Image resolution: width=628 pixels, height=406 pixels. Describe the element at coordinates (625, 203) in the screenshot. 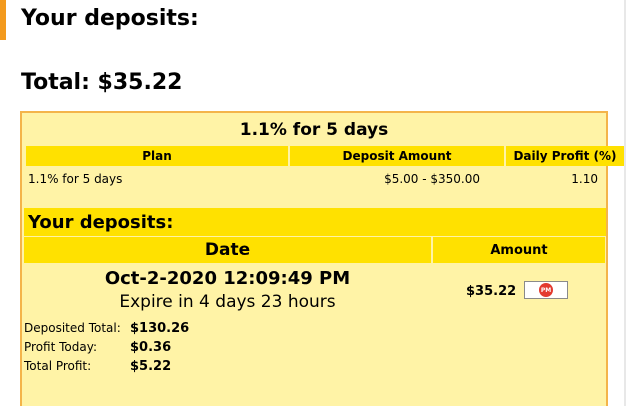

I see `page-edge-divider` at that location.